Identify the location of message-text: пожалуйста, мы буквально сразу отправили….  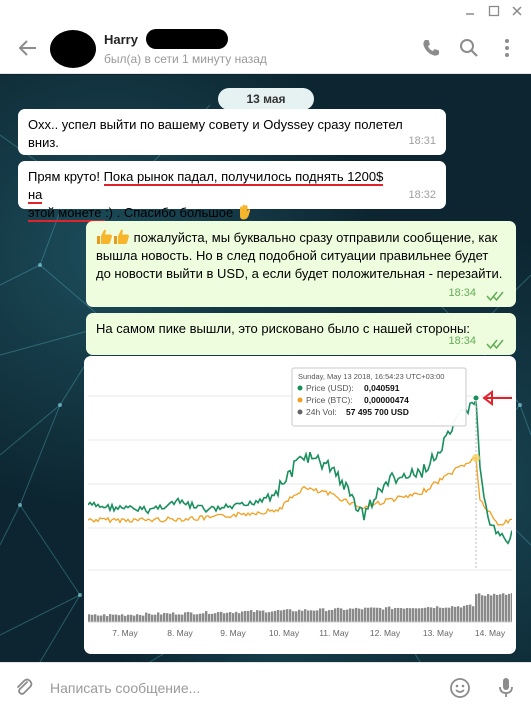
(300, 255).